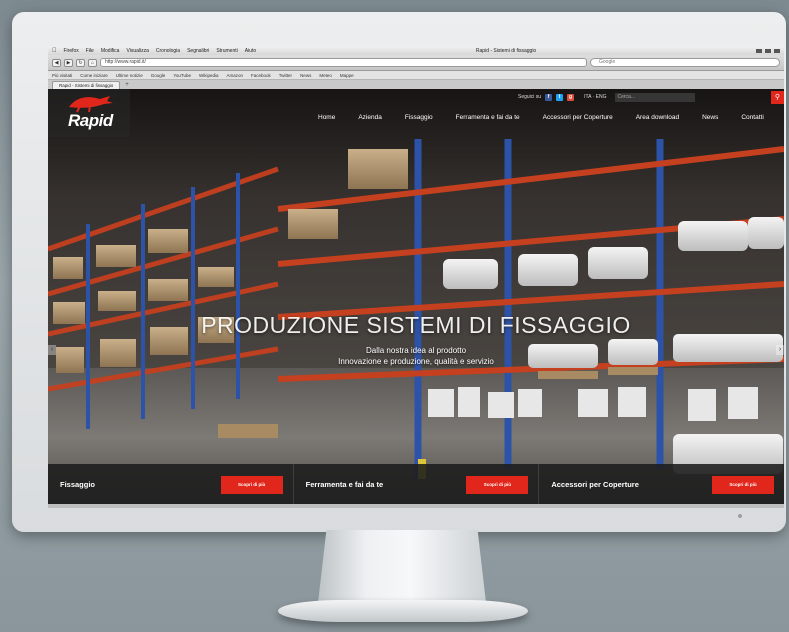 This screenshot has width=789, height=632. Describe the element at coordinates (86, 85) in the screenshot. I see `browser-tab: Rapid - Sistemi di fissaggio` at that location.